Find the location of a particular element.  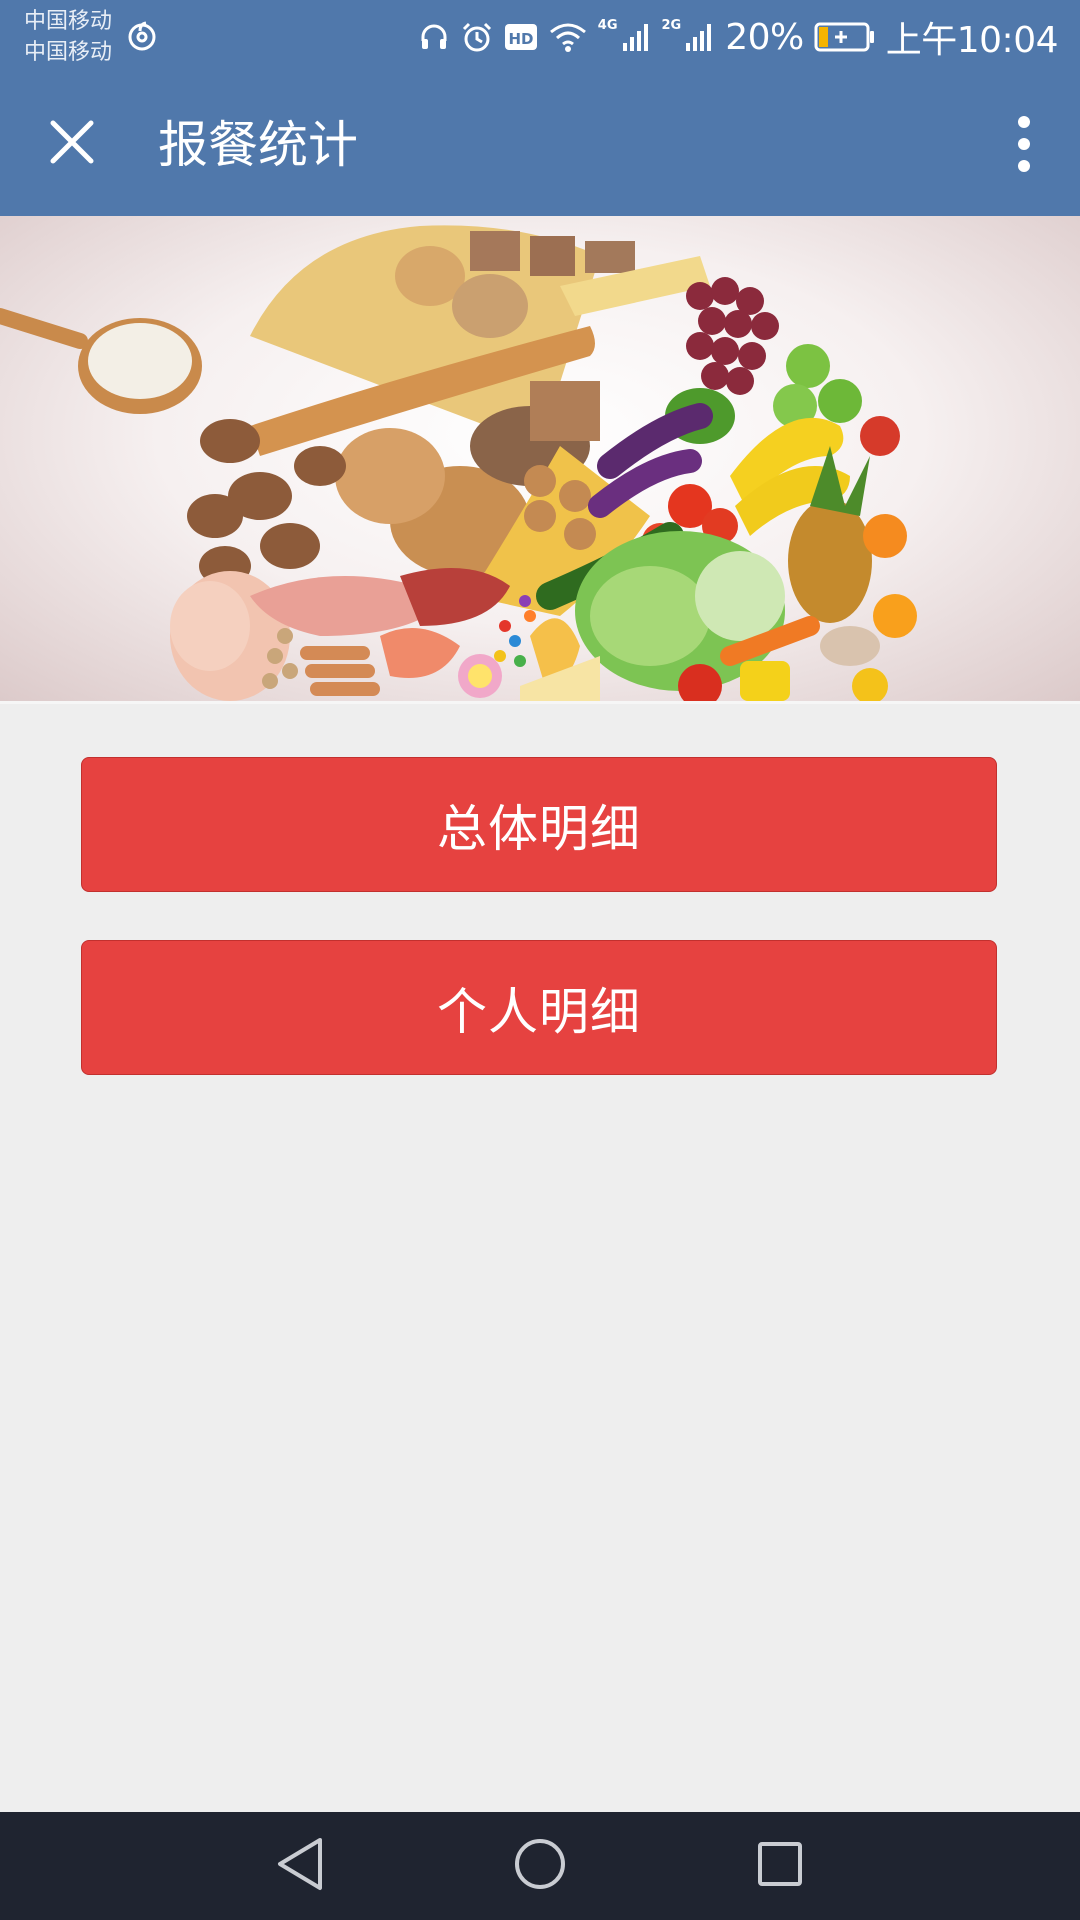

more-menu-button is located at coordinates (1024, 146).